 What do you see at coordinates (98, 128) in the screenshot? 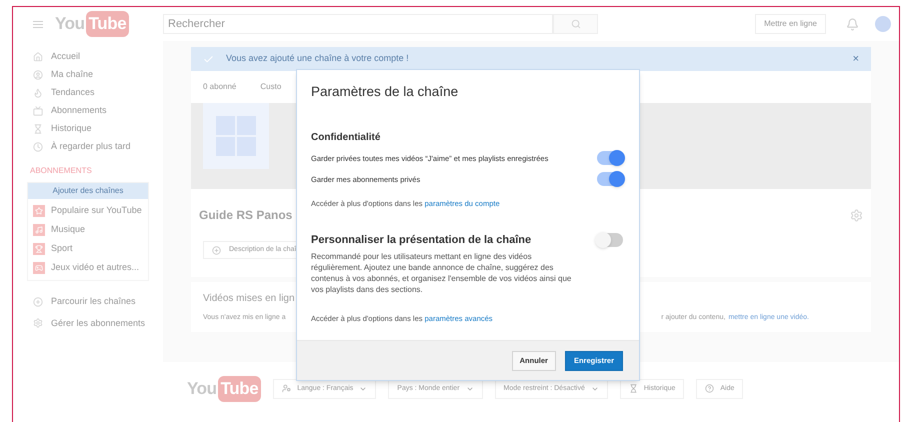
I see `sidebar-item: Historique` at bounding box center [98, 128].